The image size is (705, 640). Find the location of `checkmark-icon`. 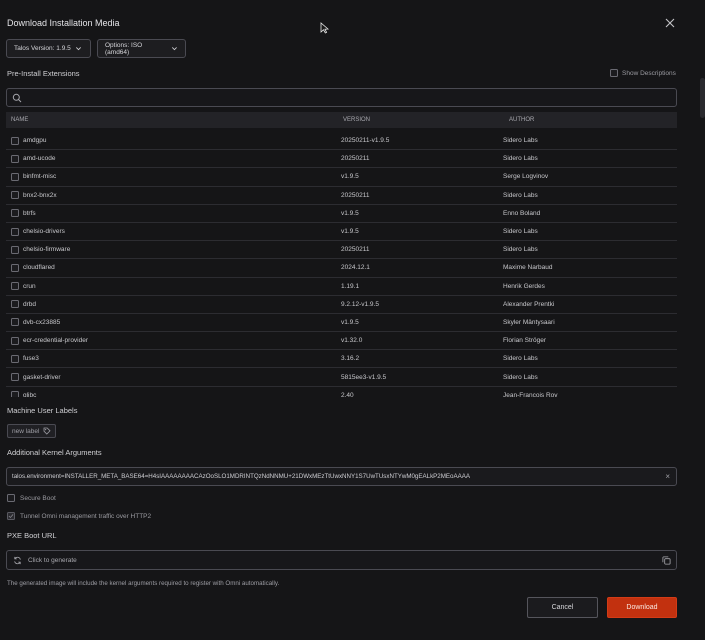

checkmark-icon is located at coordinates (11, 516).